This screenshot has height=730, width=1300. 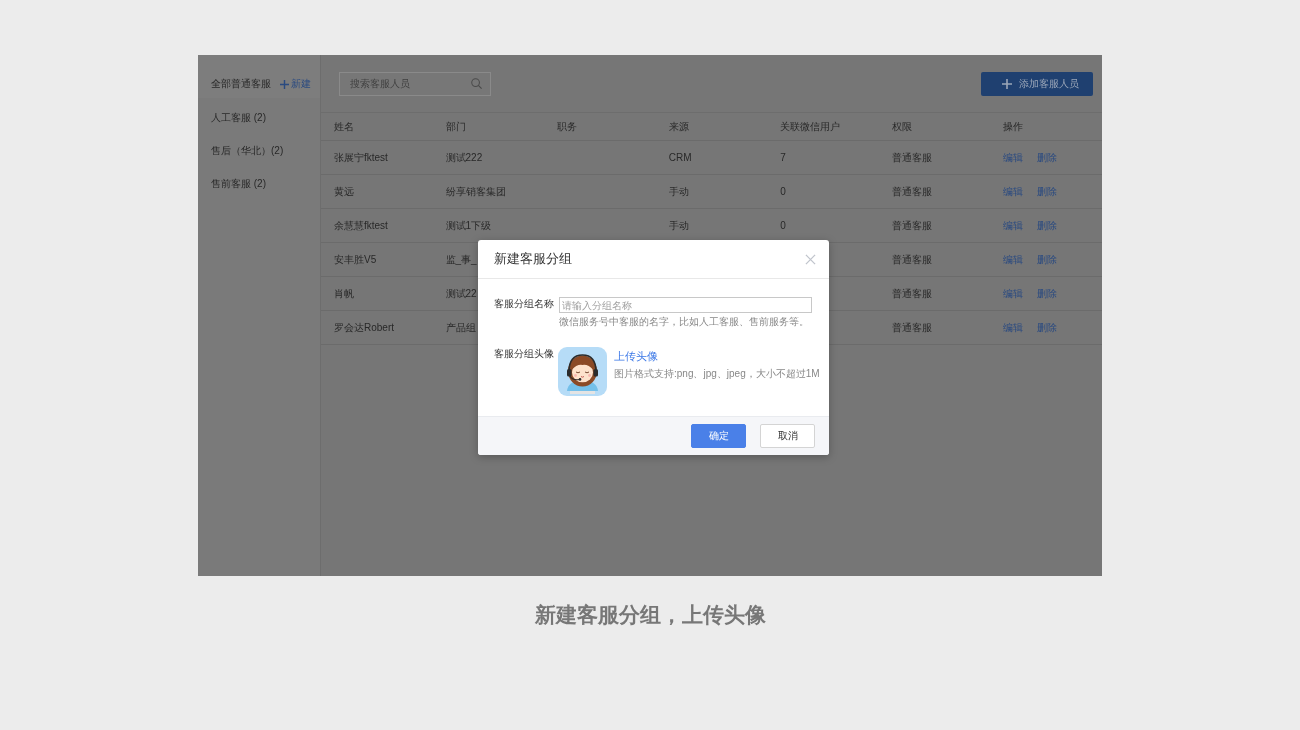 I want to click on sidebar-item: 售后（华北）(2), so click(x=259, y=150).